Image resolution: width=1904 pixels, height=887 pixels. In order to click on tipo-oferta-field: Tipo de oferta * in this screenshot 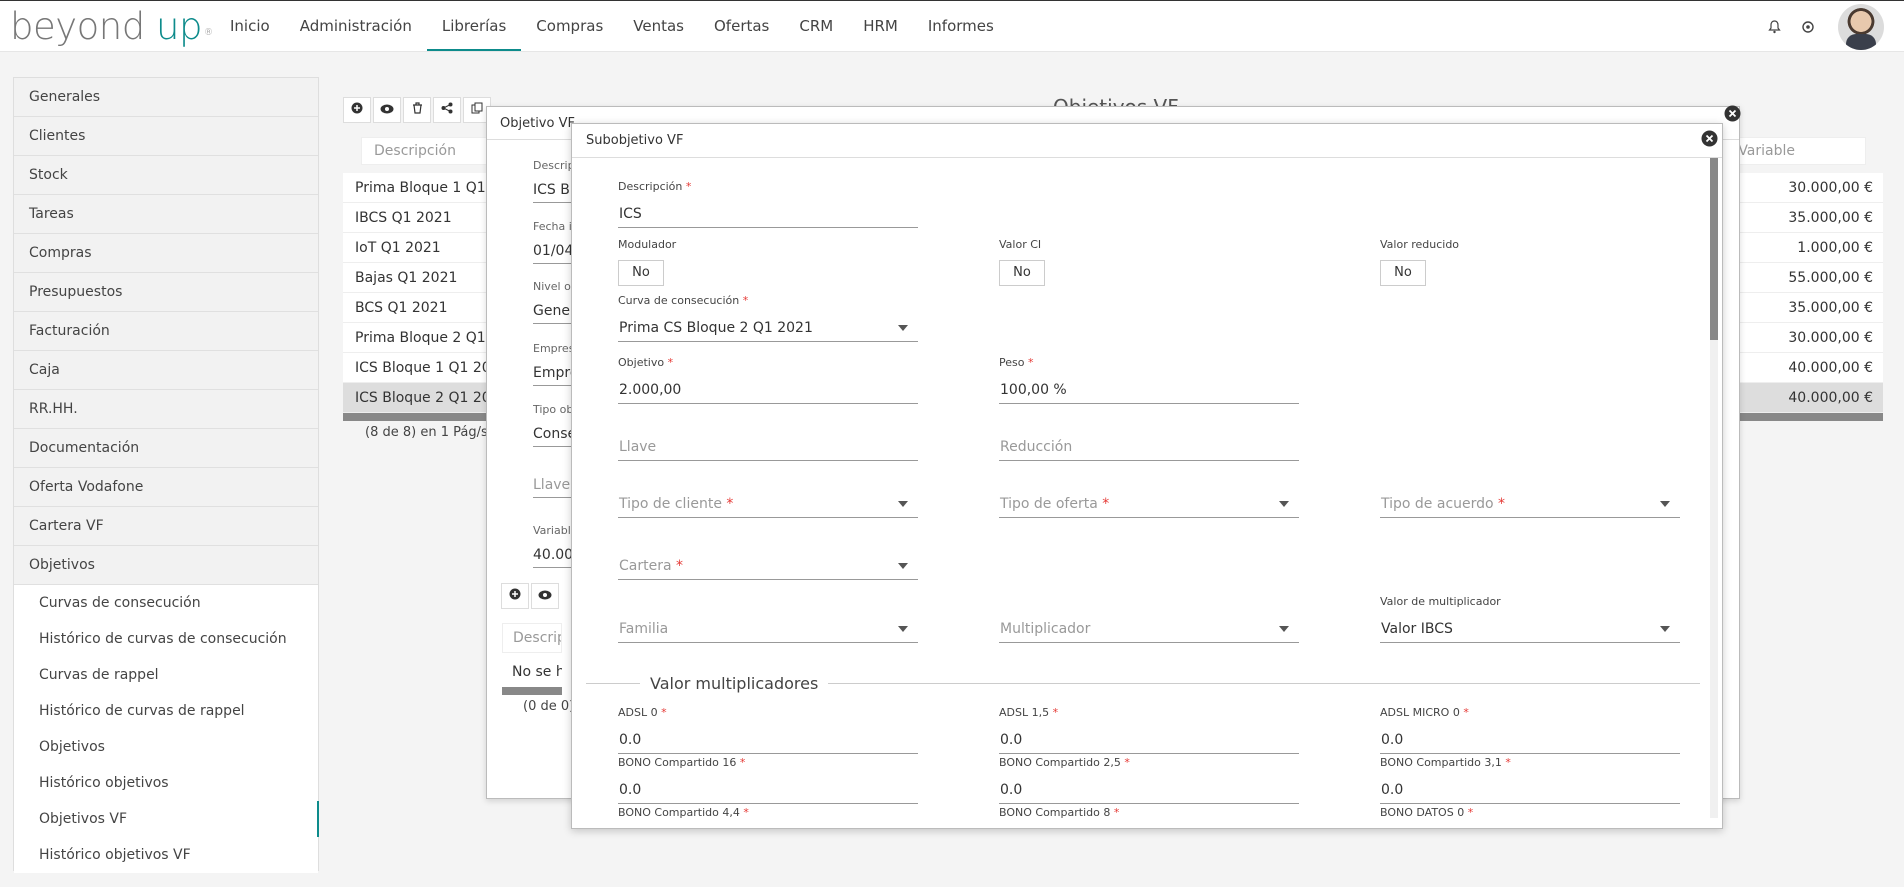, I will do `click(1149, 504)`.